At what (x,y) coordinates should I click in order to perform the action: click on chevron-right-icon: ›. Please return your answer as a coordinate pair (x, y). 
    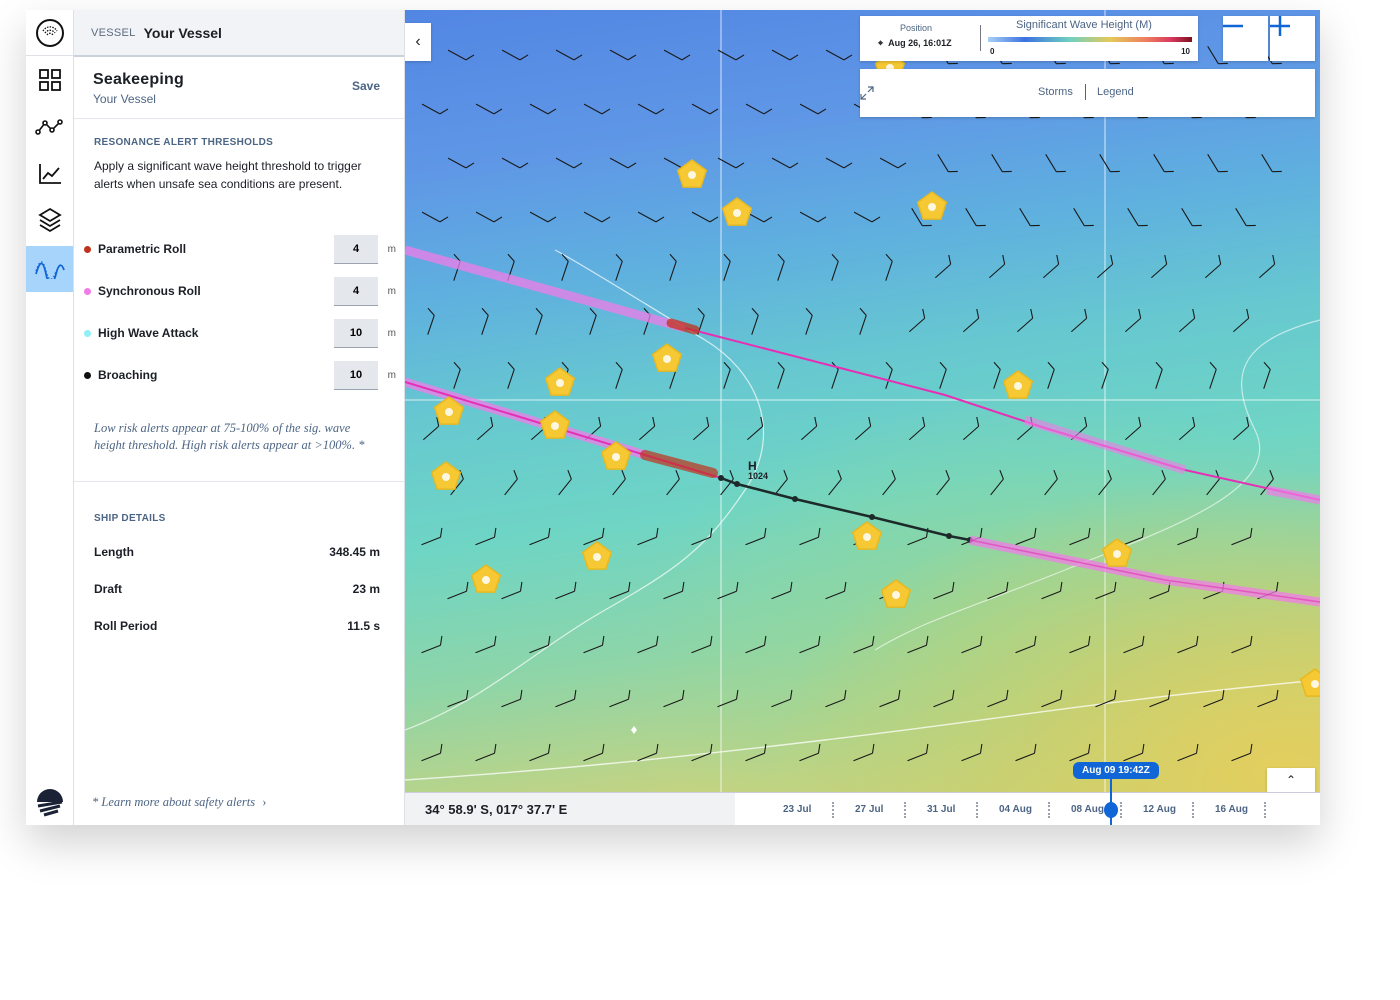
    Looking at the image, I should click on (264, 802).